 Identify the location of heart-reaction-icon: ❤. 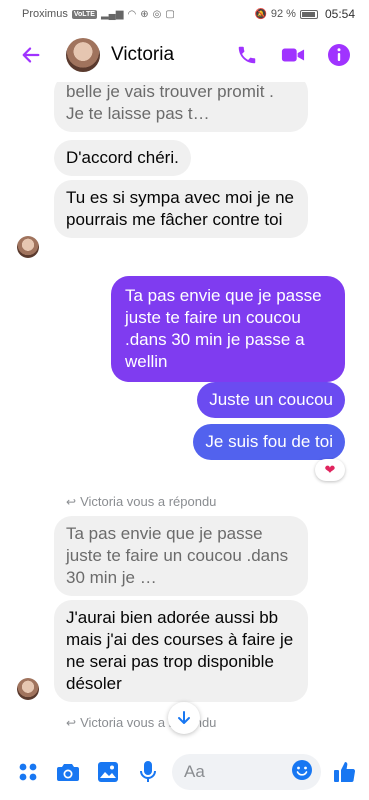
(330, 470).